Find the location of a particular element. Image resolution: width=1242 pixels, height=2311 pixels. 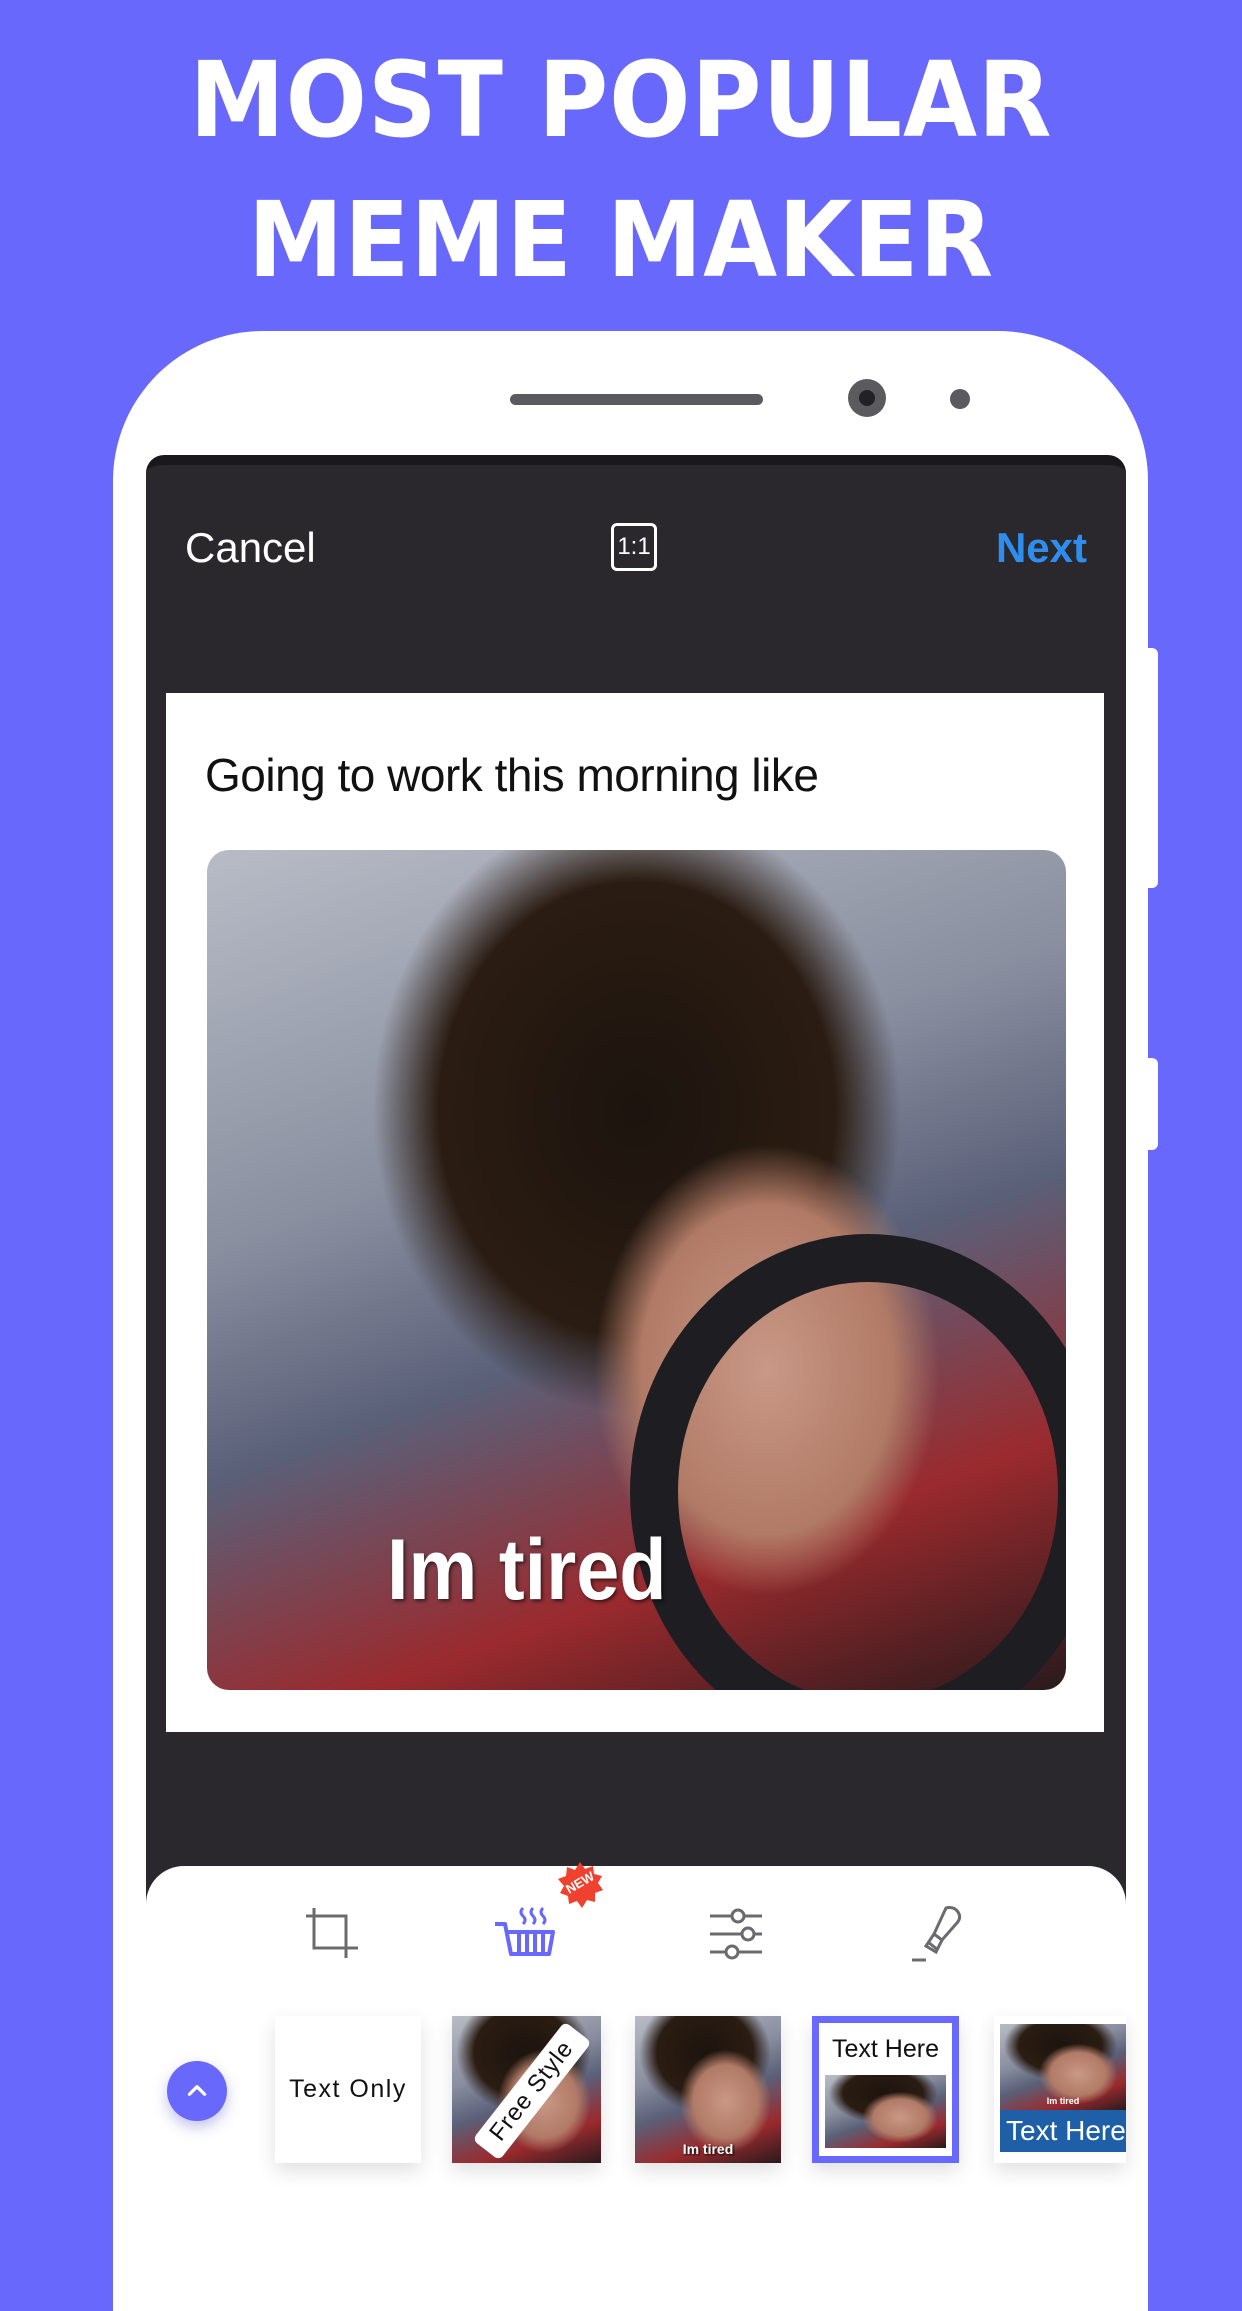

chevron-up-icon is located at coordinates (197, 2090).